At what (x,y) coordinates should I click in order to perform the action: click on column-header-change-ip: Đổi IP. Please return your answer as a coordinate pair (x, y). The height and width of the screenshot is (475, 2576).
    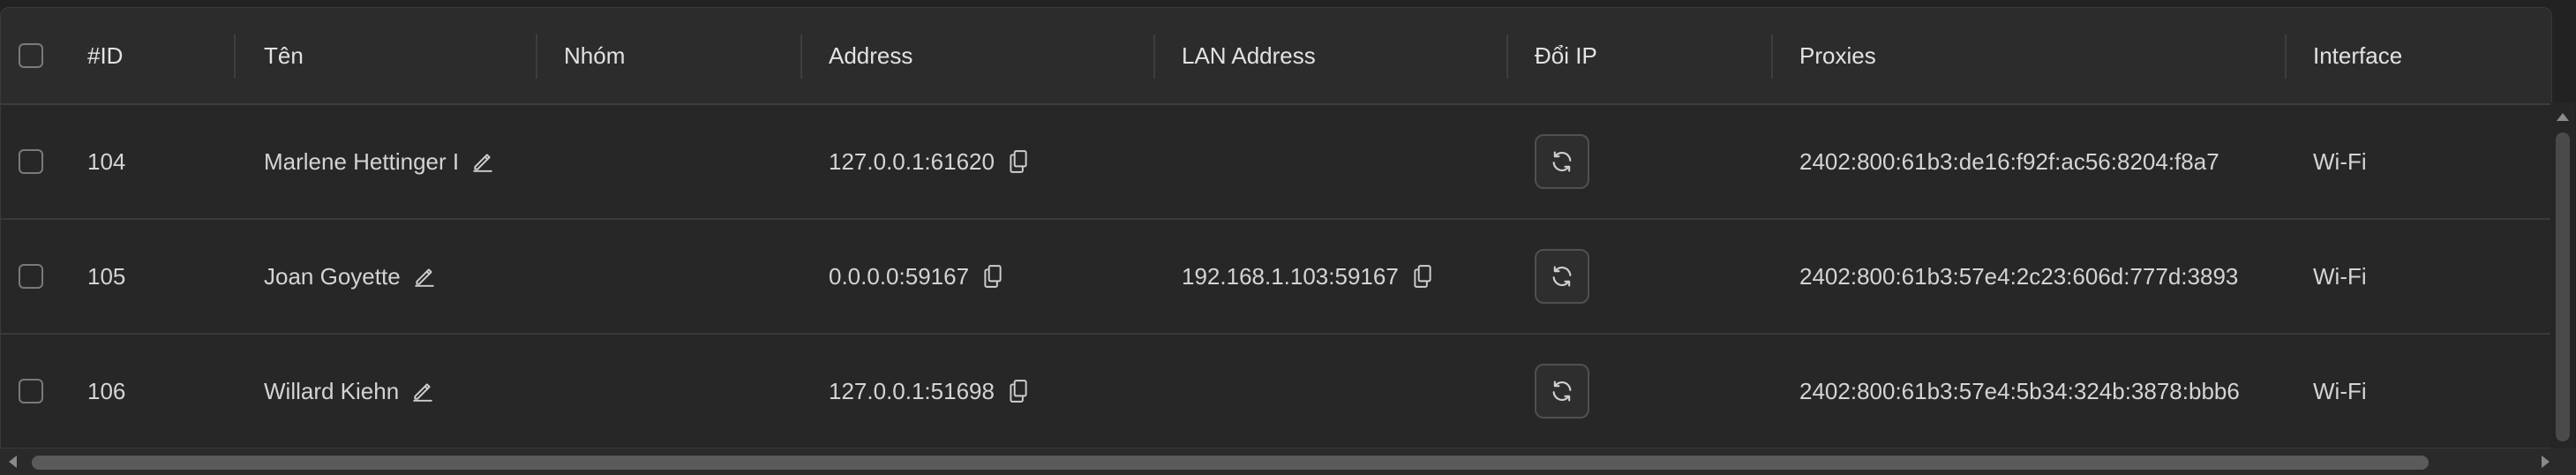
    Looking at the image, I should click on (1566, 55).